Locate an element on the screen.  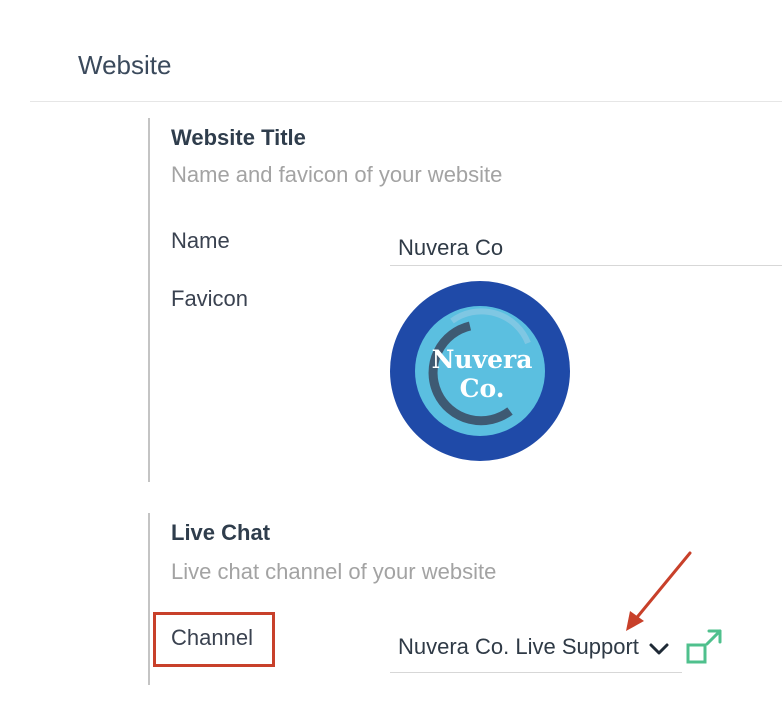
favicon-image: Nuvera Co. is located at coordinates (480, 371).